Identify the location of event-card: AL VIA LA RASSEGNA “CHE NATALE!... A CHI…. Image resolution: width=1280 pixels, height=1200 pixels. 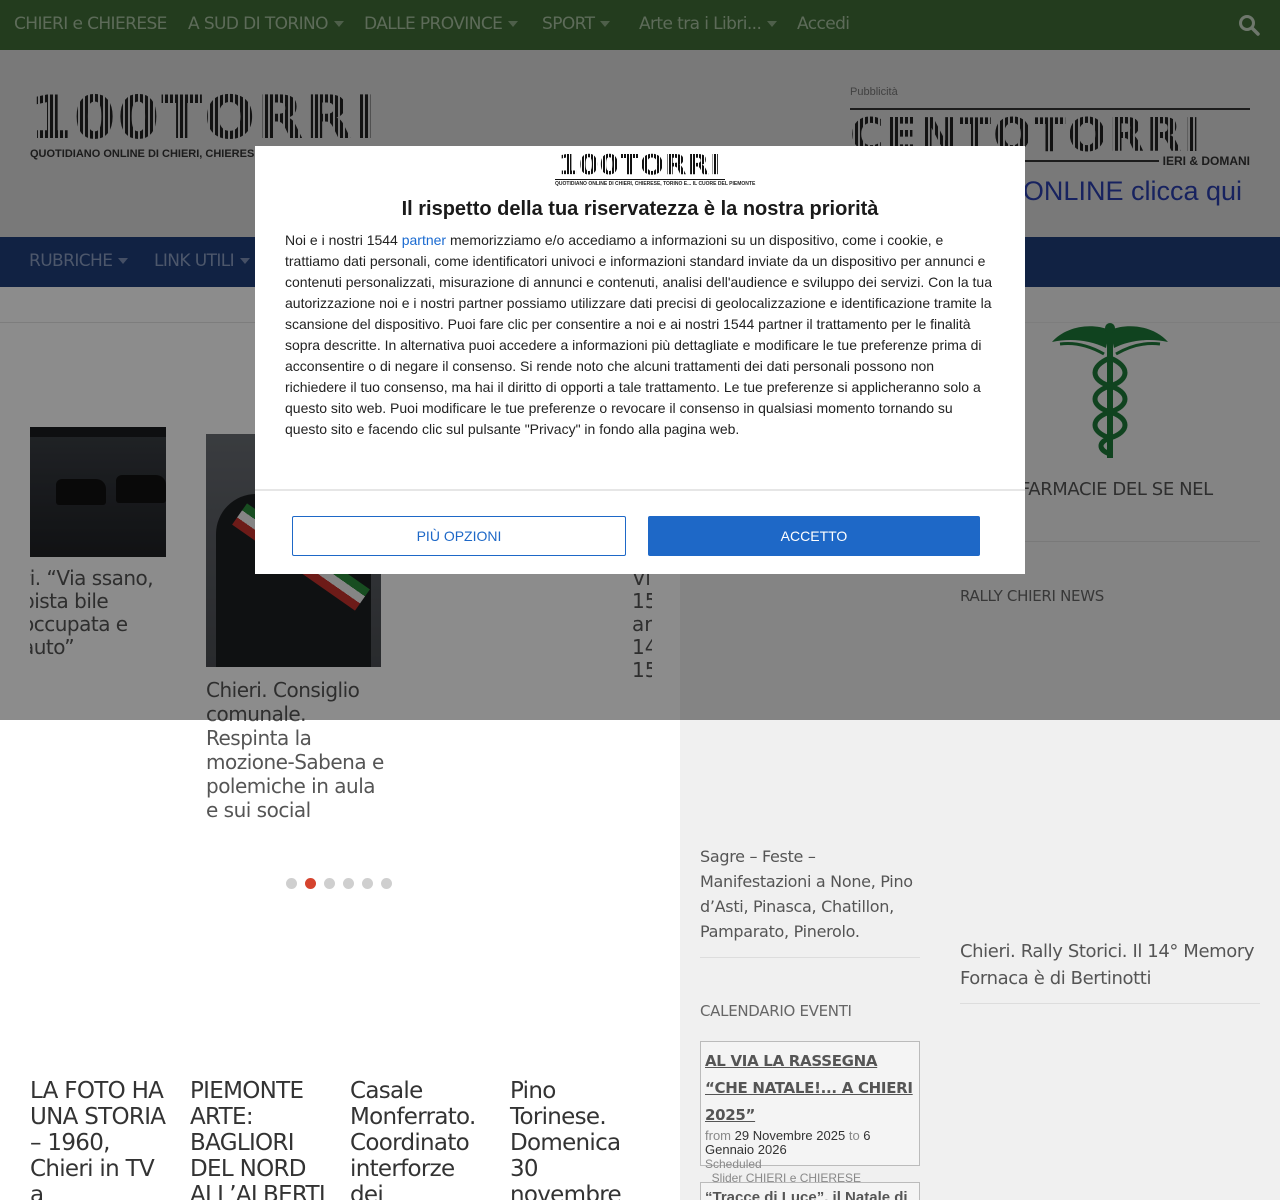
(810, 1113).